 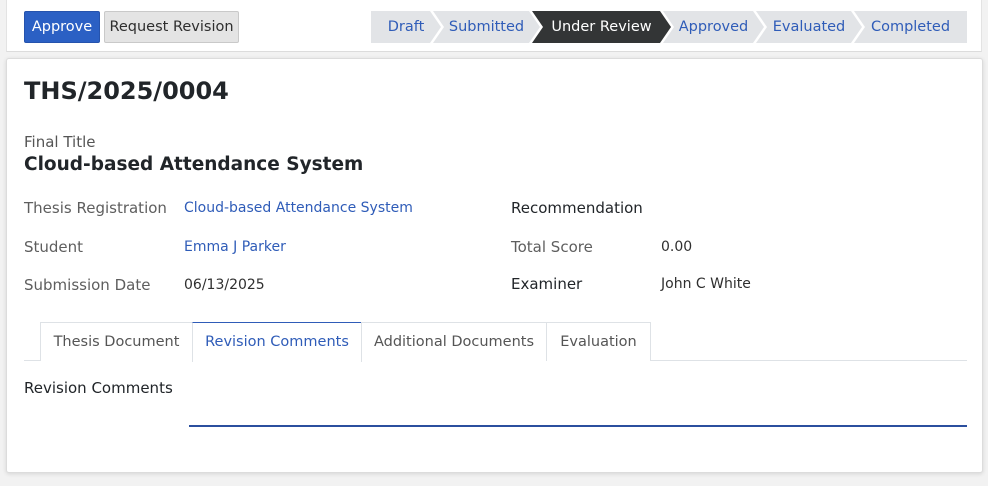 I want to click on student-label: Student, so click(x=54, y=247).